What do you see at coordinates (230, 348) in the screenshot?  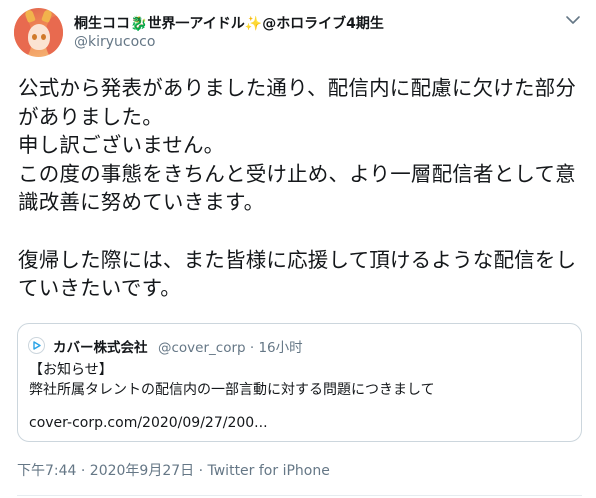 I see `quoted-handle-time: @cover_corp · 16小时` at bounding box center [230, 348].